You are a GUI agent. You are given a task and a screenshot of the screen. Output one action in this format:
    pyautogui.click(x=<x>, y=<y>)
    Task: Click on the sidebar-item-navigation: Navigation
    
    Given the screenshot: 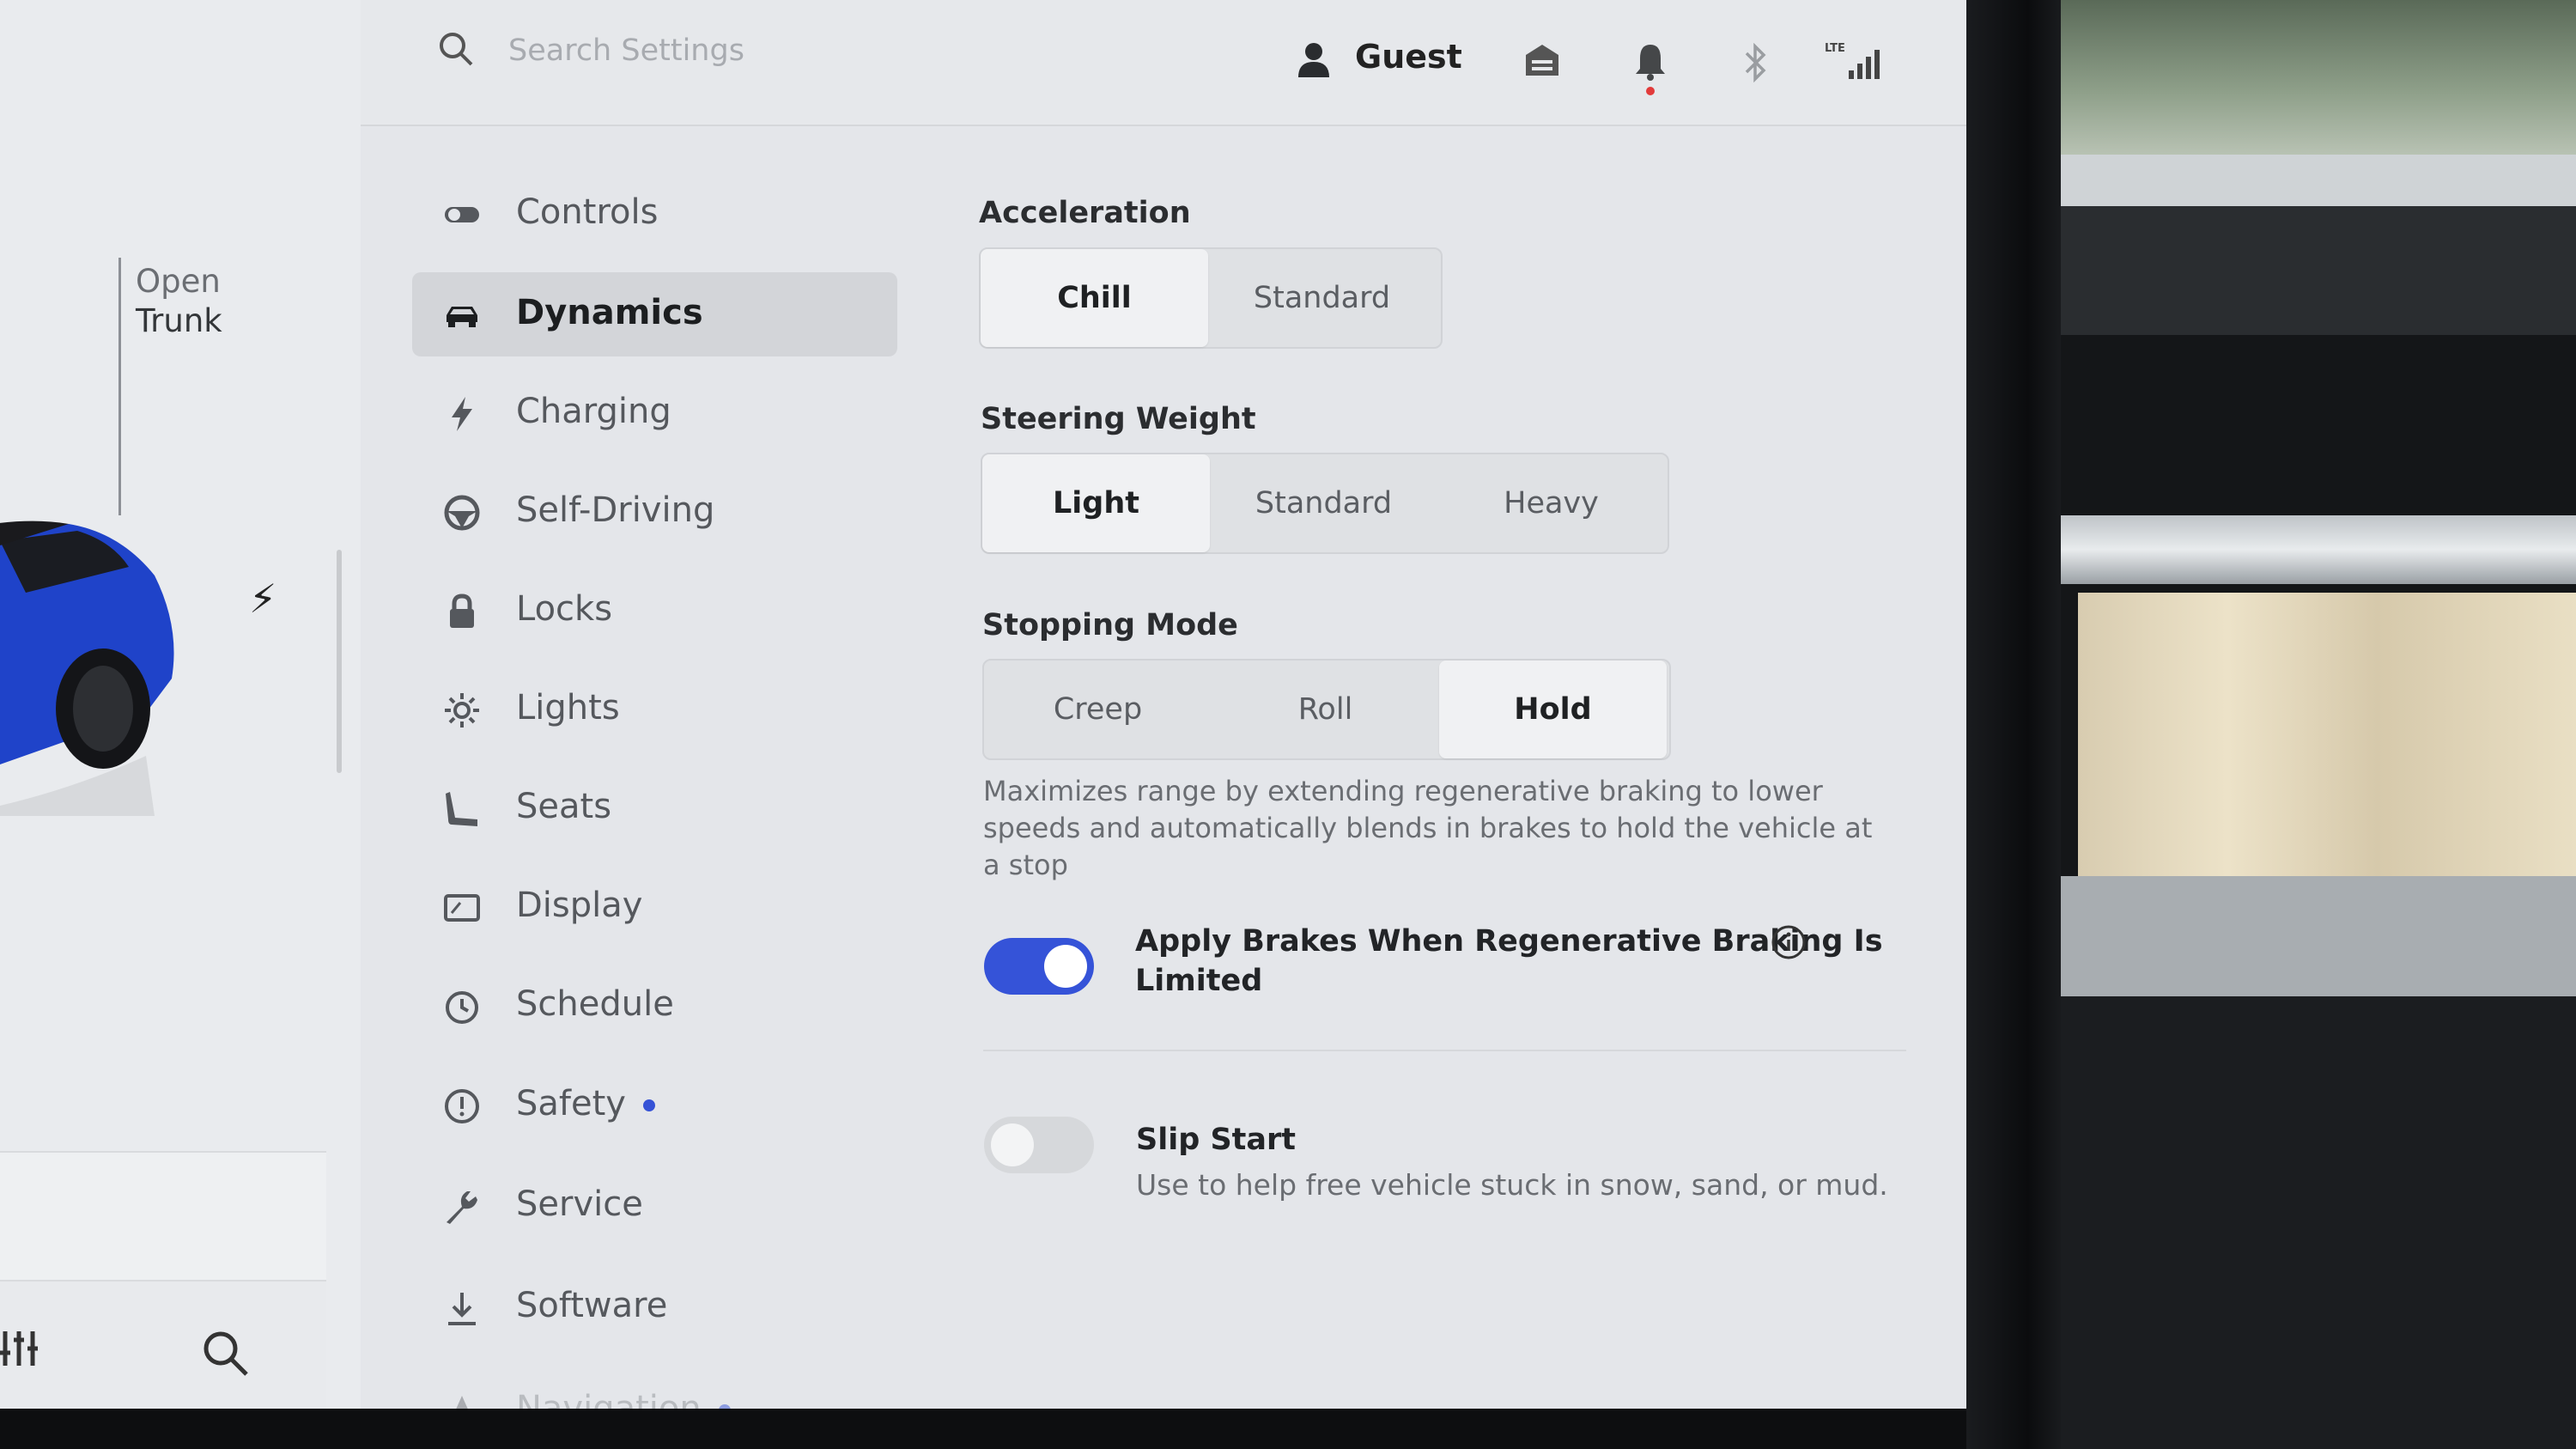 What is the action you would take?
    pyautogui.click(x=654, y=1388)
    